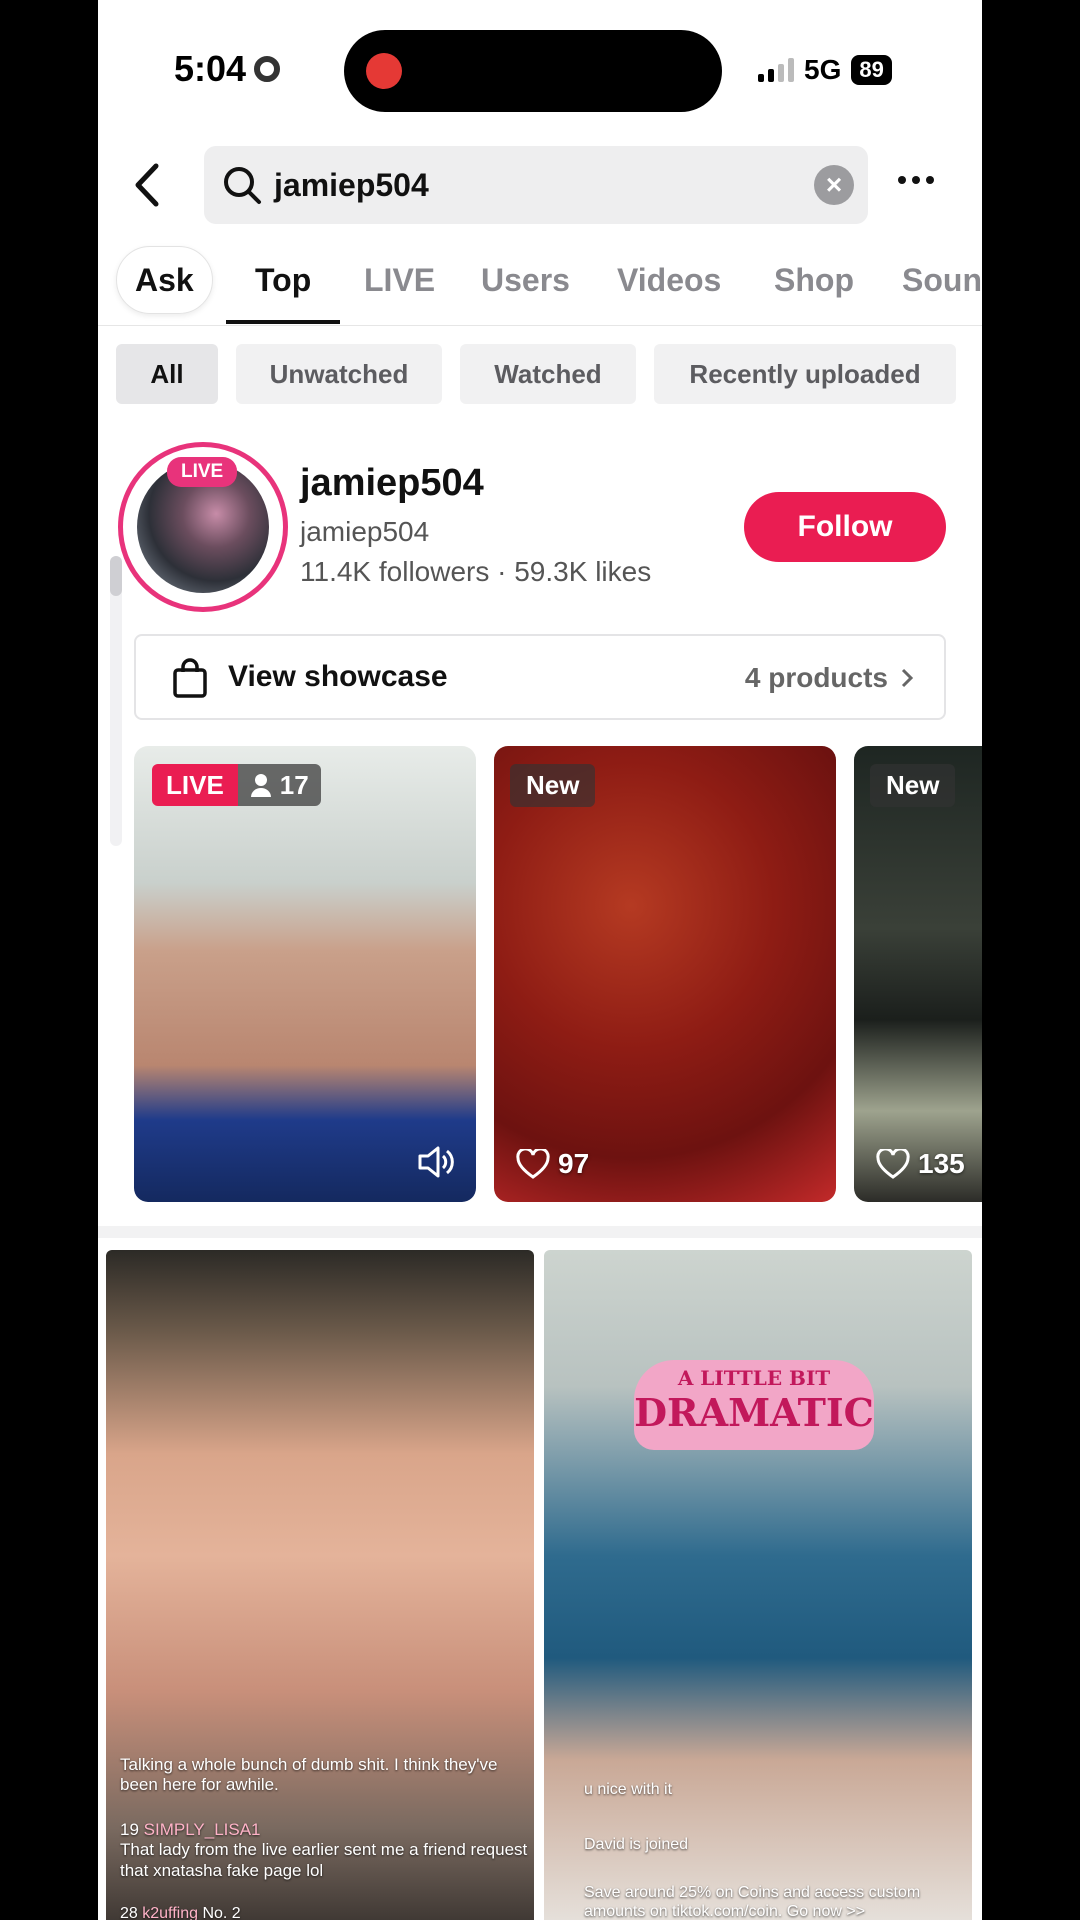 The width and height of the screenshot is (1080, 1920). Describe the element at coordinates (164, 280) in the screenshot. I see `tab-ask: Ask` at that location.